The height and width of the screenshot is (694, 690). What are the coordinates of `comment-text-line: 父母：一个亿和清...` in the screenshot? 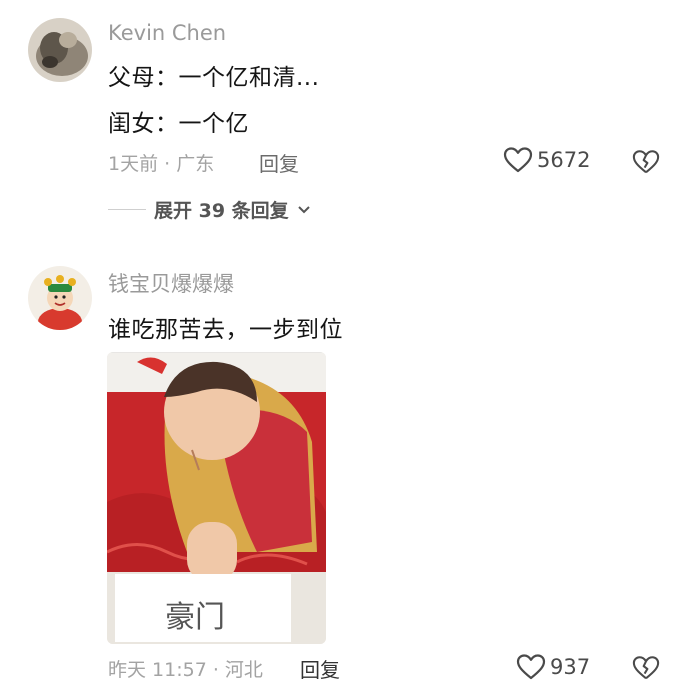 It's located at (214, 78).